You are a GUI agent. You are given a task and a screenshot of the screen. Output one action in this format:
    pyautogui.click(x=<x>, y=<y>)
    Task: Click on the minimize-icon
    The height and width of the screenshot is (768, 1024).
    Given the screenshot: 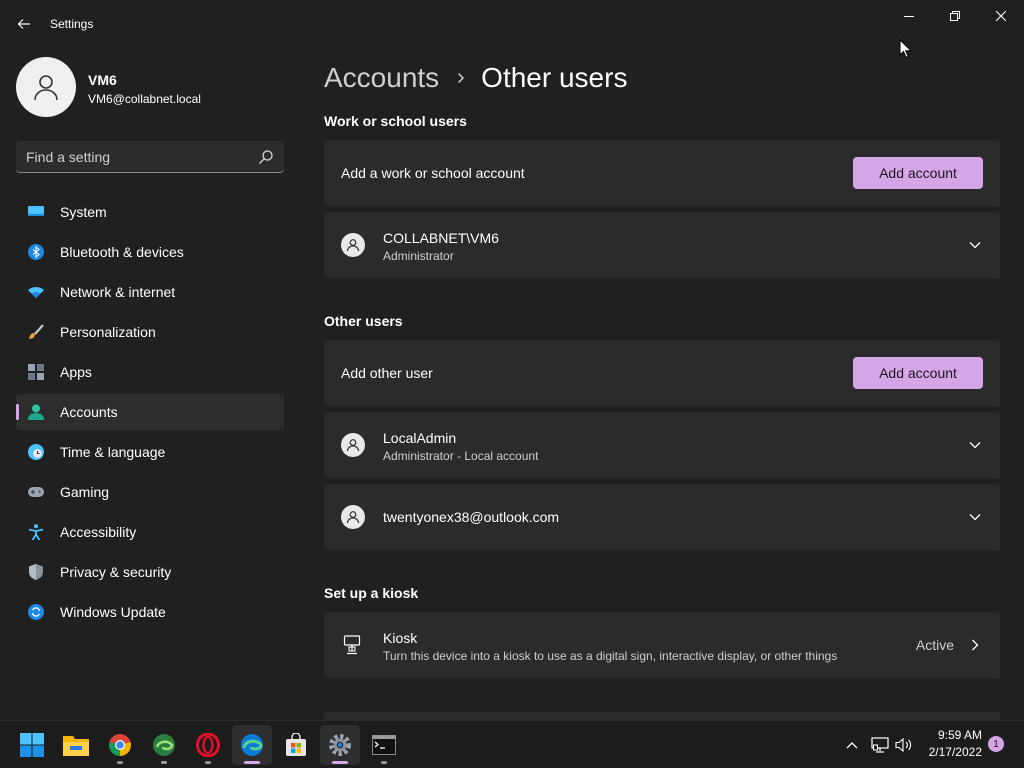 What is the action you would take?
    pyautogui.click(x=909, y=16)
    